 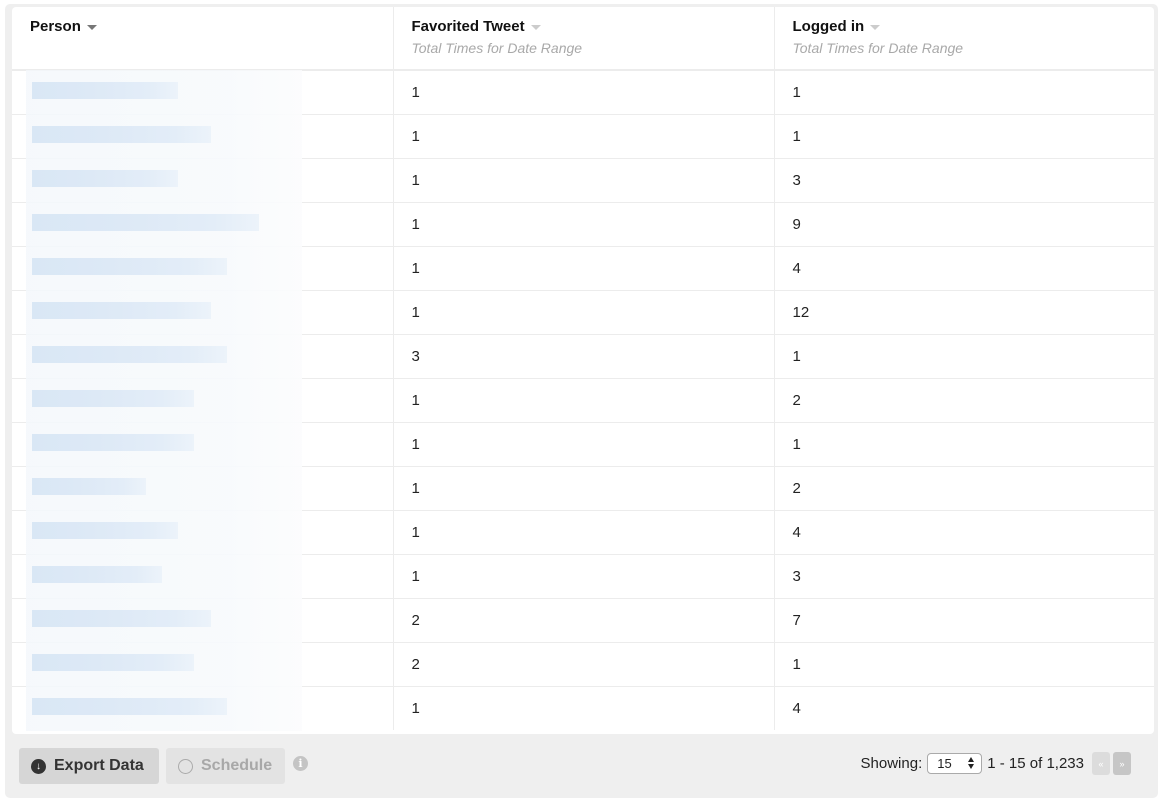 I want to click on column-subtitle: Total Times for Date Range, so click(x=878, y=48).